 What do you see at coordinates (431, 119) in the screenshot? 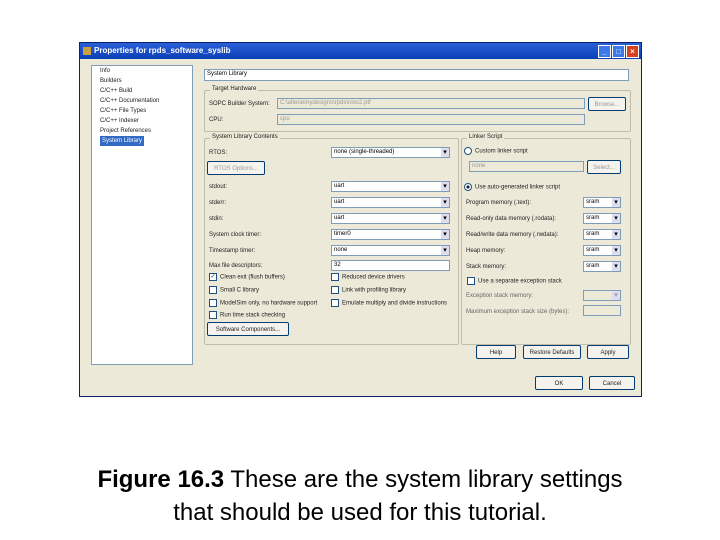
I see `cpu-field: cpu` at bounding box center [431, 119].